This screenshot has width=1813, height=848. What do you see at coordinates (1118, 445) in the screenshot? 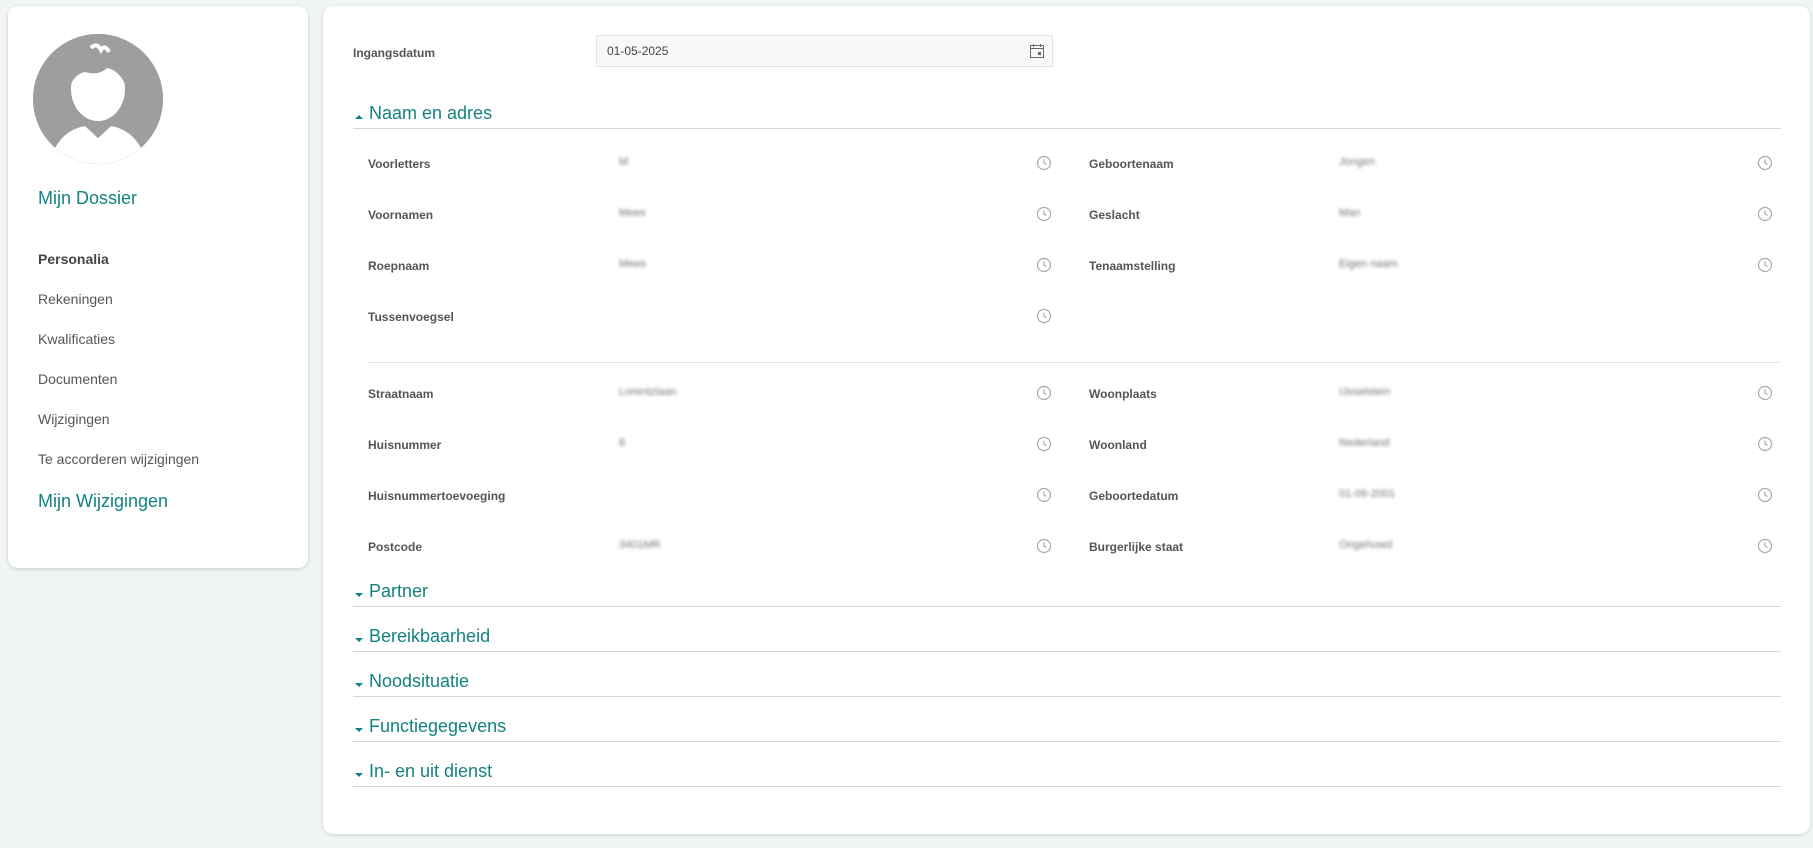
I see `woonland-label: Woonland` at bounding box center [1118, 445].